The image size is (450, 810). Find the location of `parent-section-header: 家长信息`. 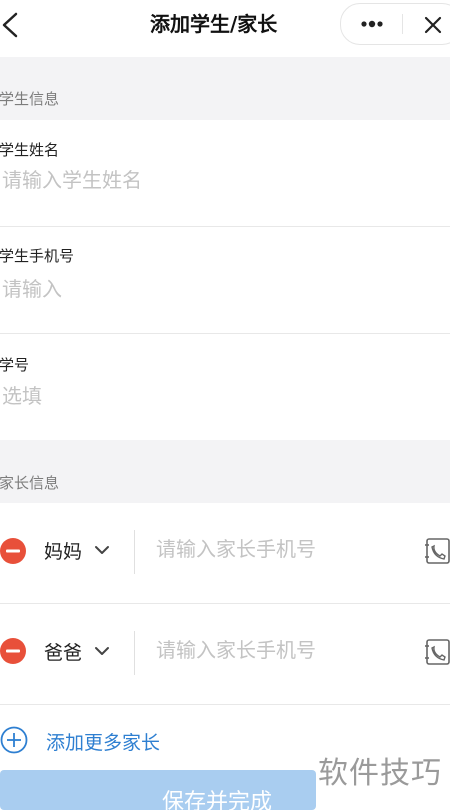

parent-section-header: 家长信息 is located at coordinates (225, 471).